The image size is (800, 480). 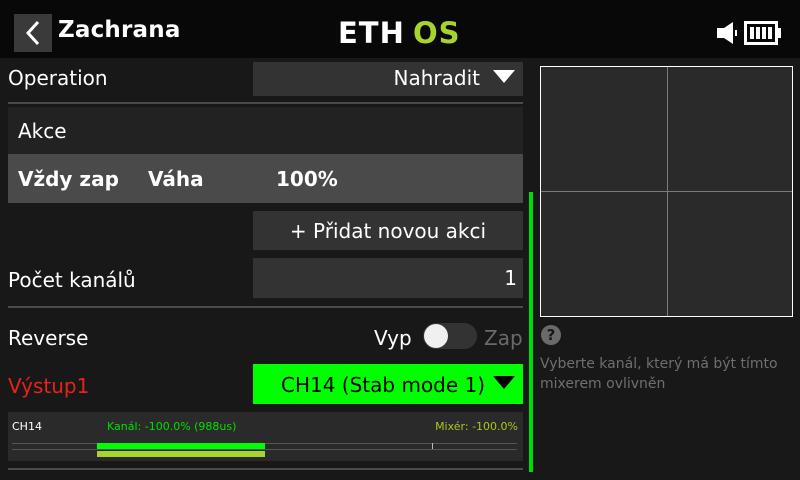 I want to click on reverse-on-label: Zap, so click(x=503, y=338).